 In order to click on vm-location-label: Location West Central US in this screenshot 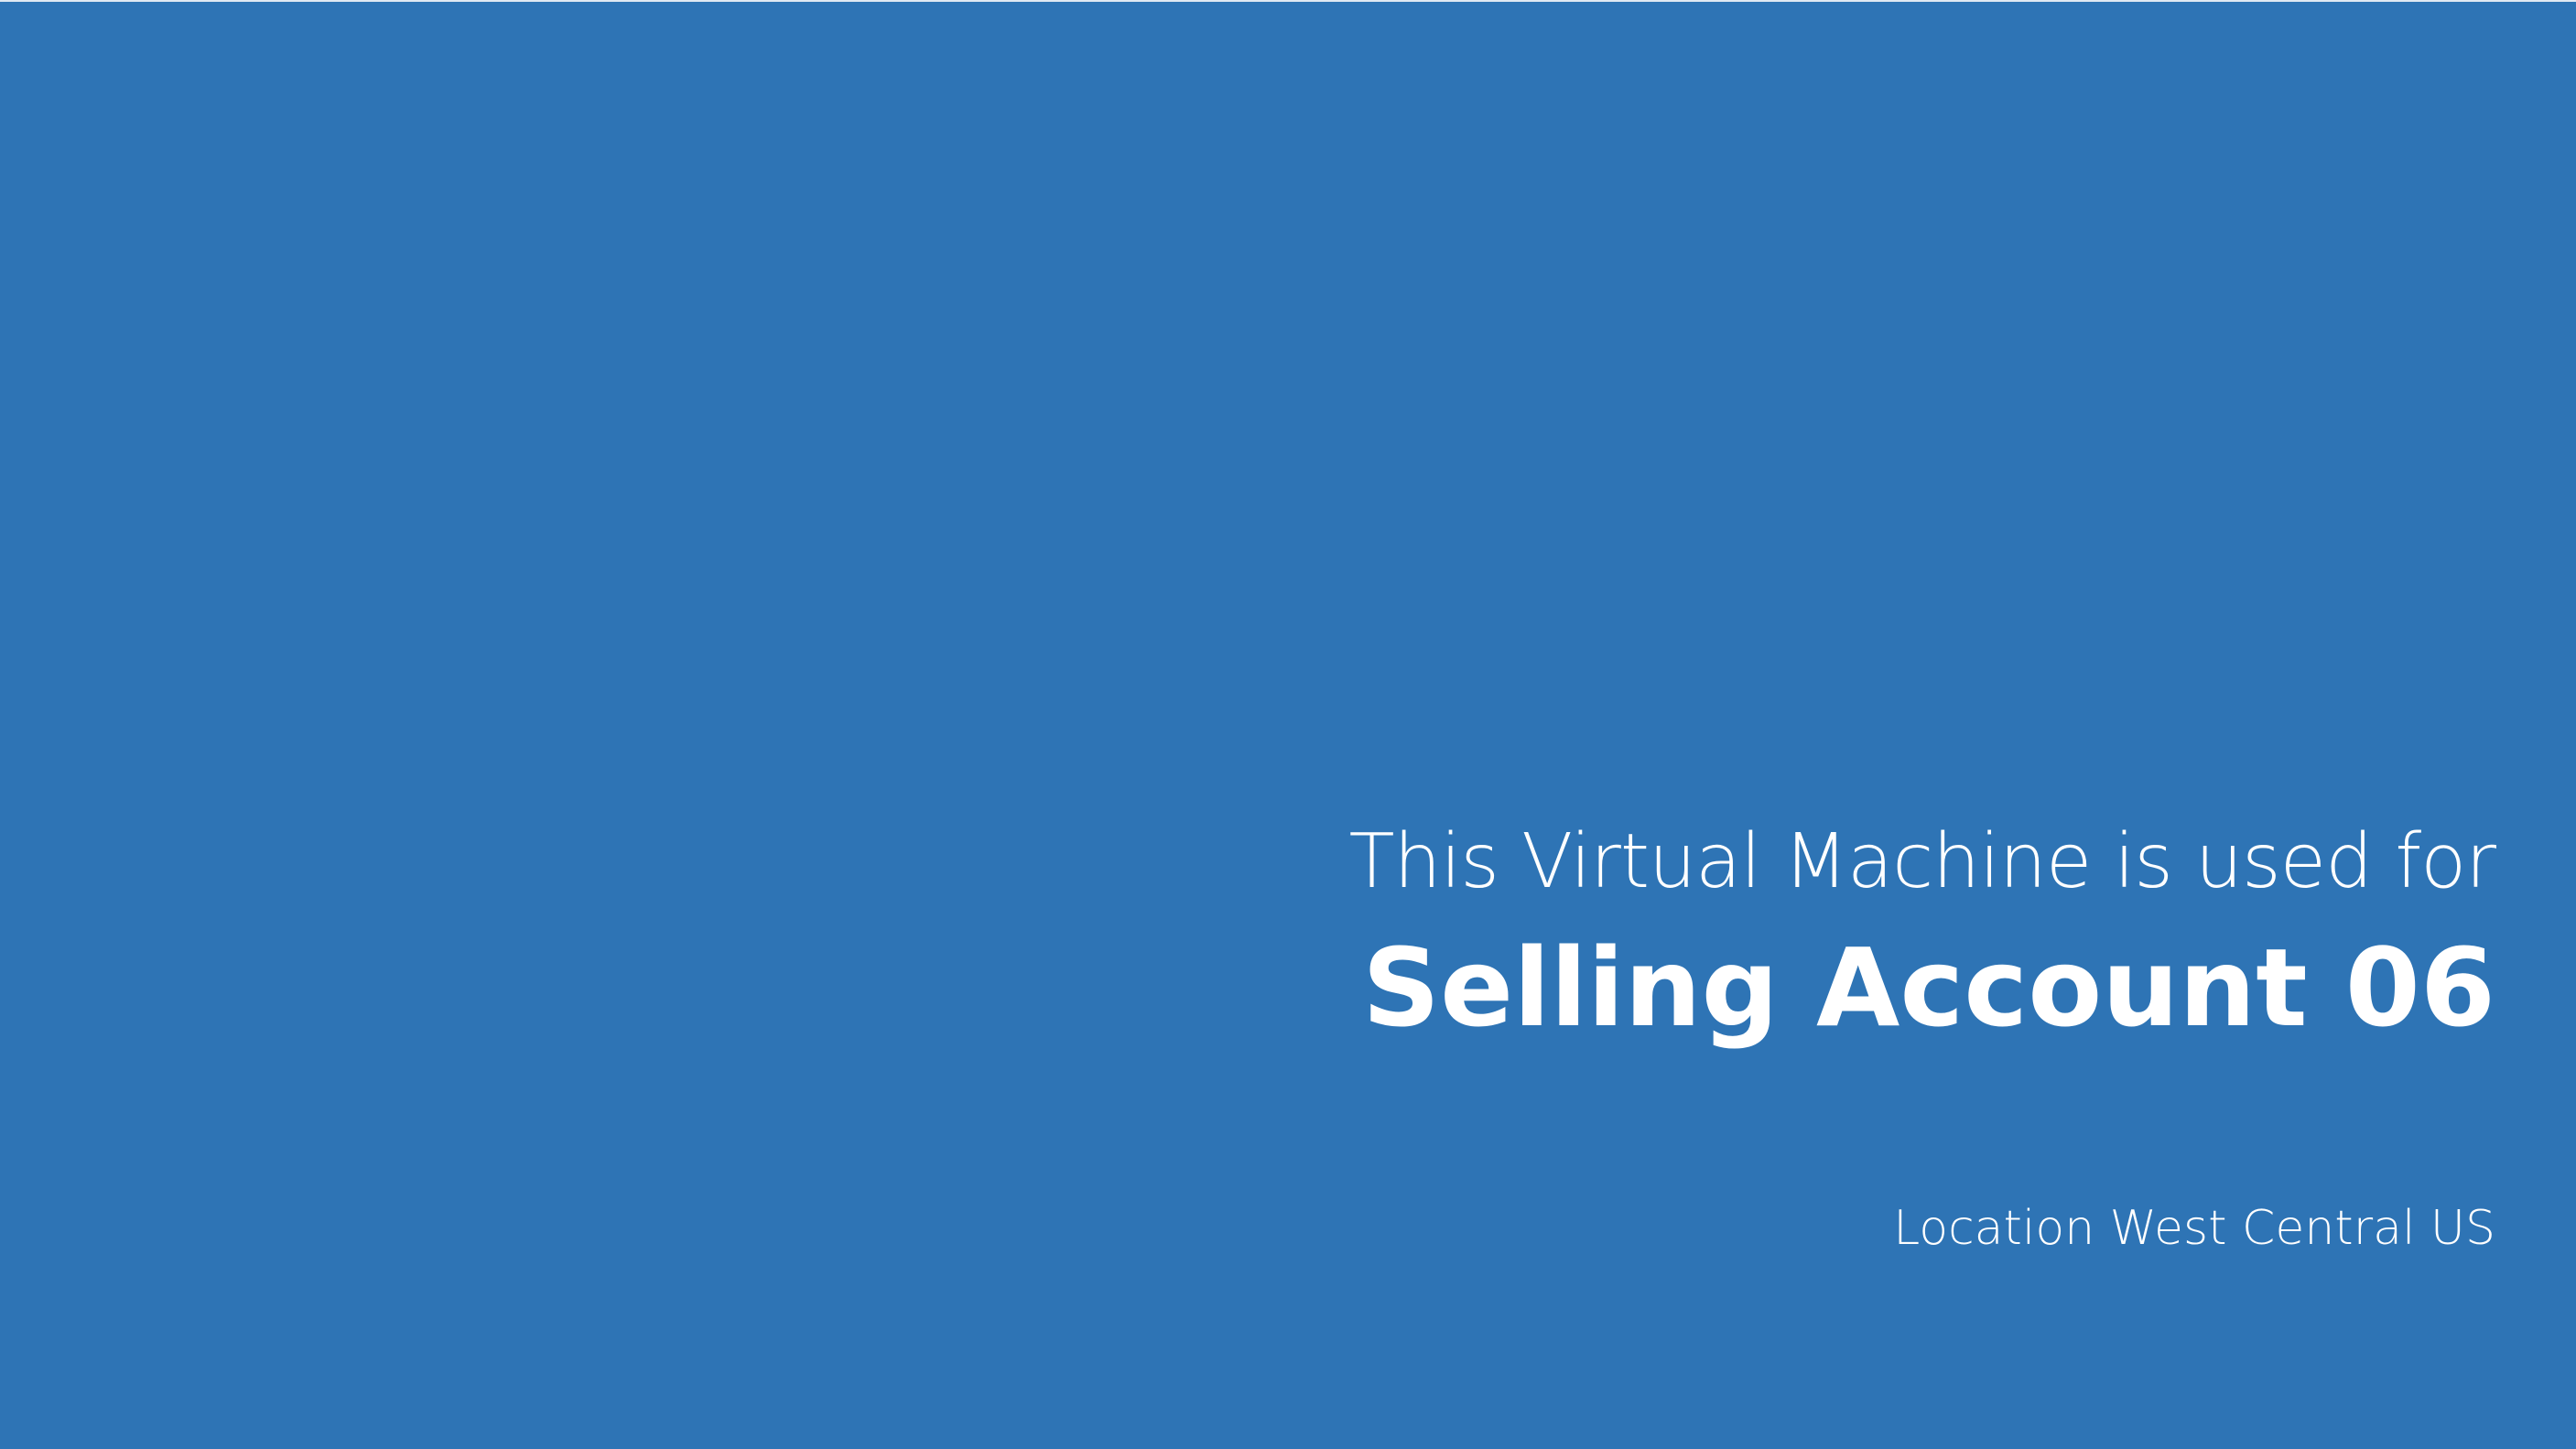, I will do `click(2194, 1228)`.